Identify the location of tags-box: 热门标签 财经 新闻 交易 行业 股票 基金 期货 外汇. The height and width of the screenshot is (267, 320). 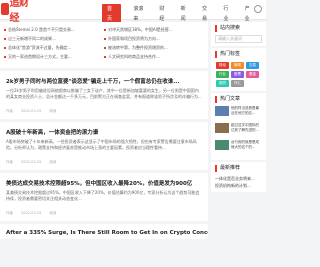
(238, 69).